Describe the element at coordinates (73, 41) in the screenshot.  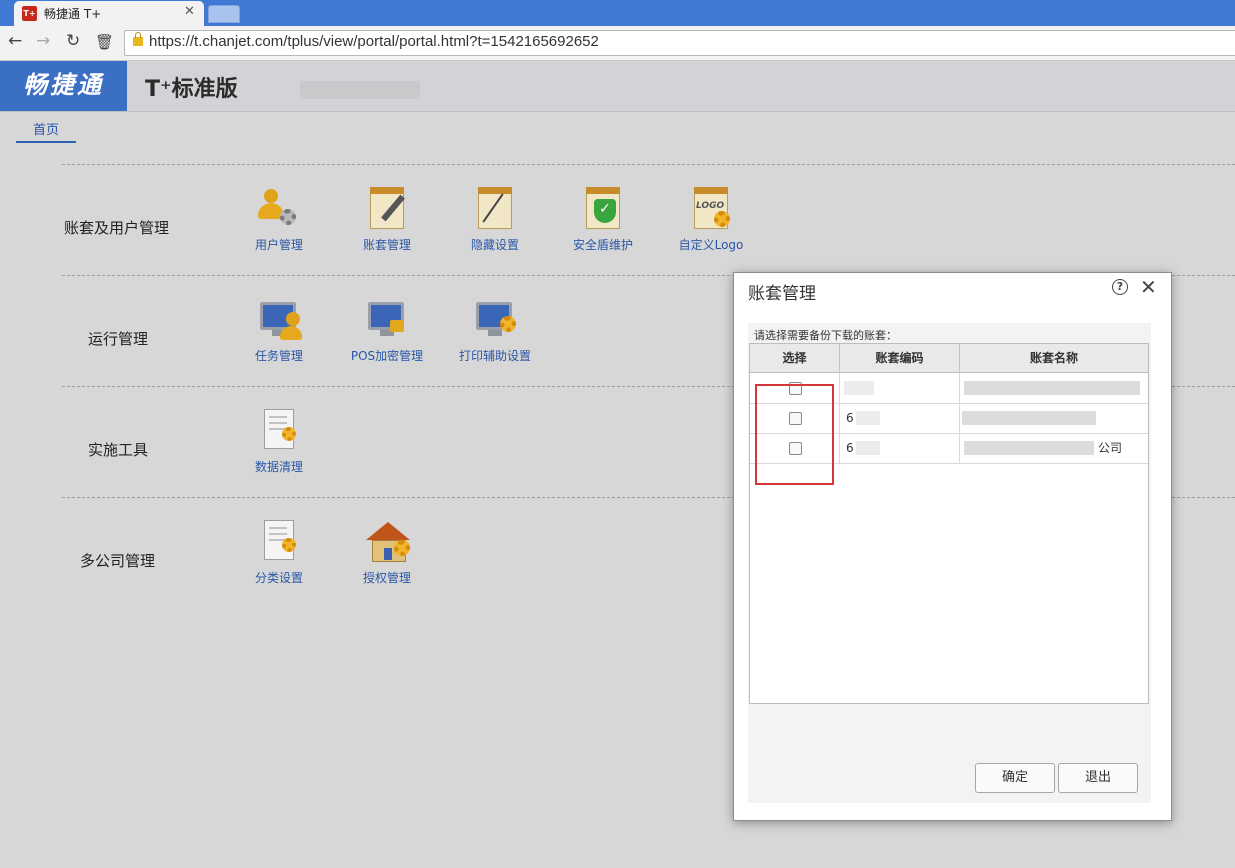
I see `reload-icon: ↻` at that location.